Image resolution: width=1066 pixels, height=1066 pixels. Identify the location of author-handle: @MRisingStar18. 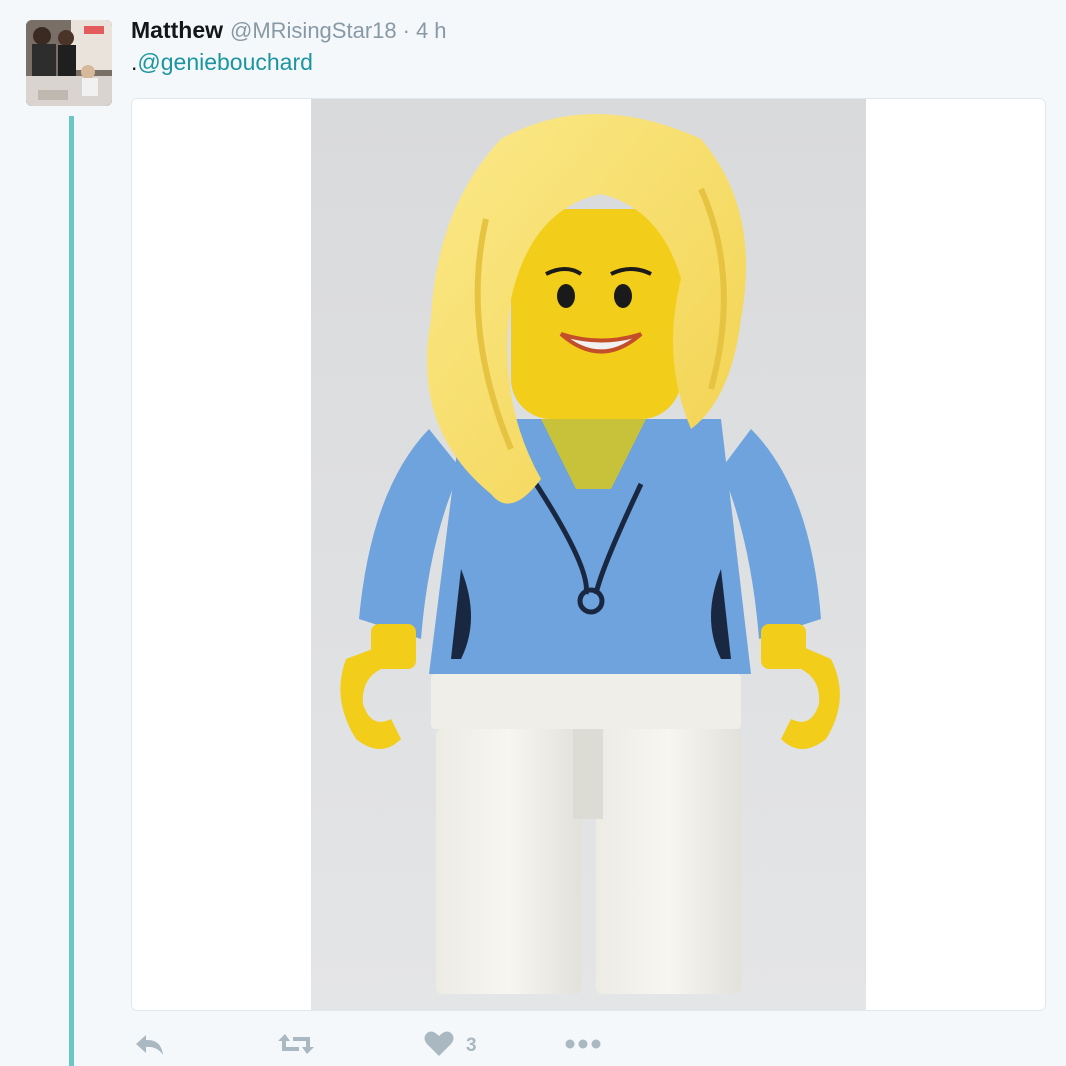
(313, 31).